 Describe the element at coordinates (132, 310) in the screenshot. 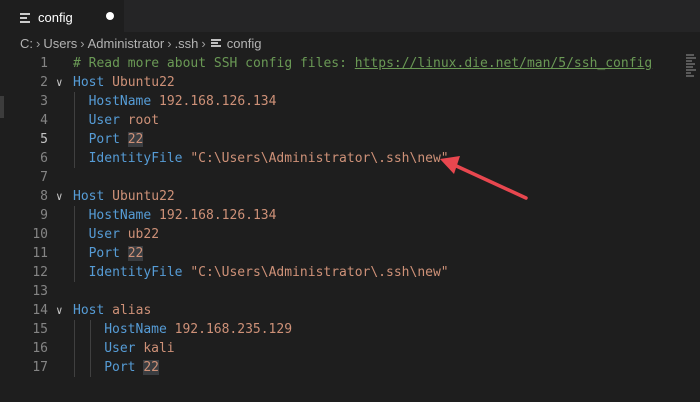

I see `token-val: alias` at that location.